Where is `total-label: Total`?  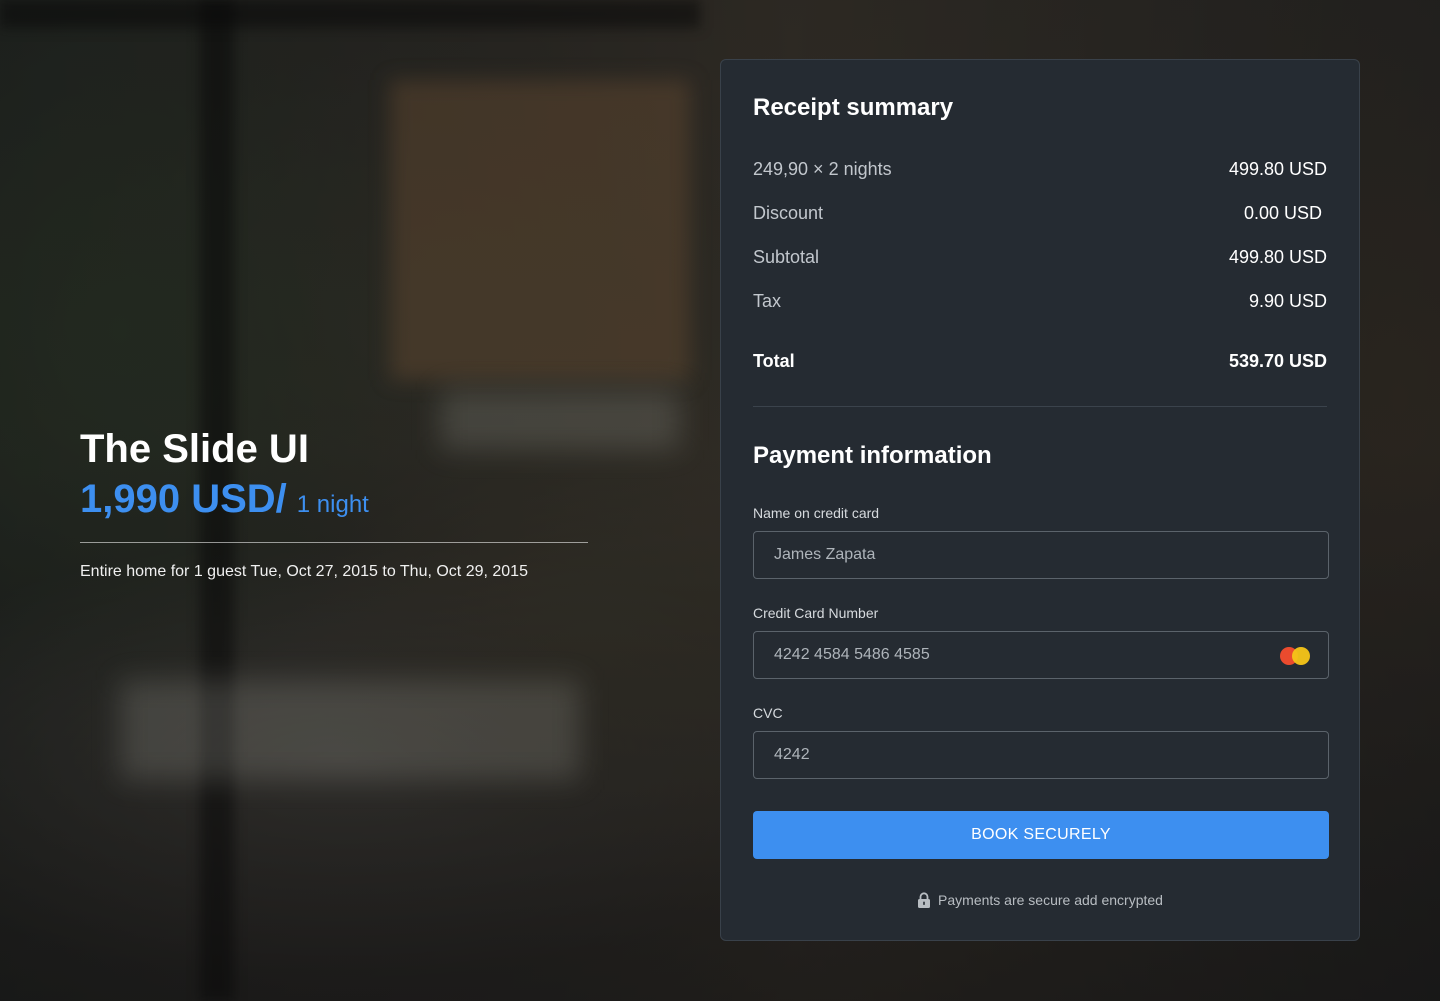
total-label: Total is located at coordinates (774, 361).